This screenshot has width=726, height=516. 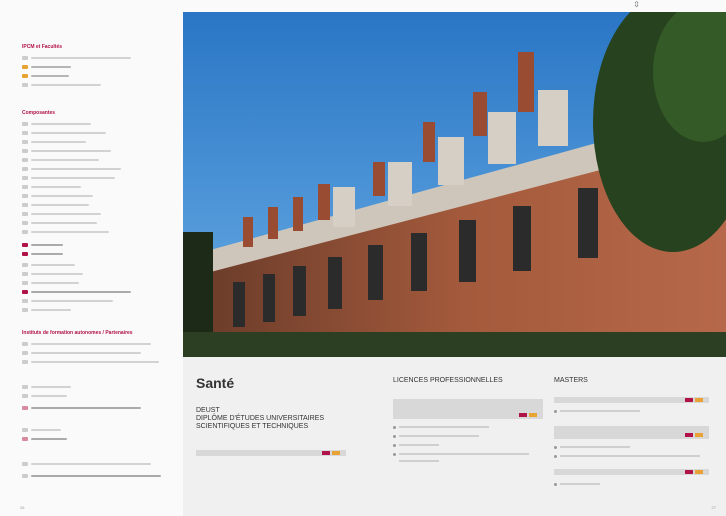 I want to click on page-number-left: 26, so click(x=22, y=507).